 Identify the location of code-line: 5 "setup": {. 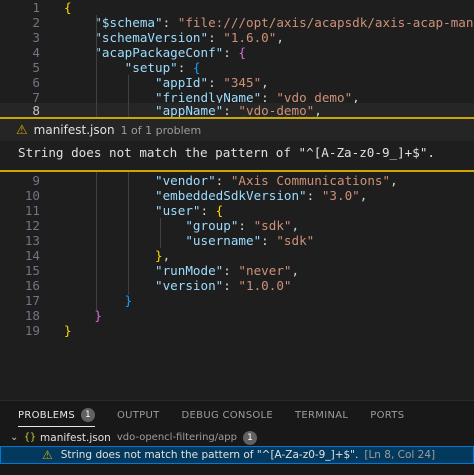
(237, 67).